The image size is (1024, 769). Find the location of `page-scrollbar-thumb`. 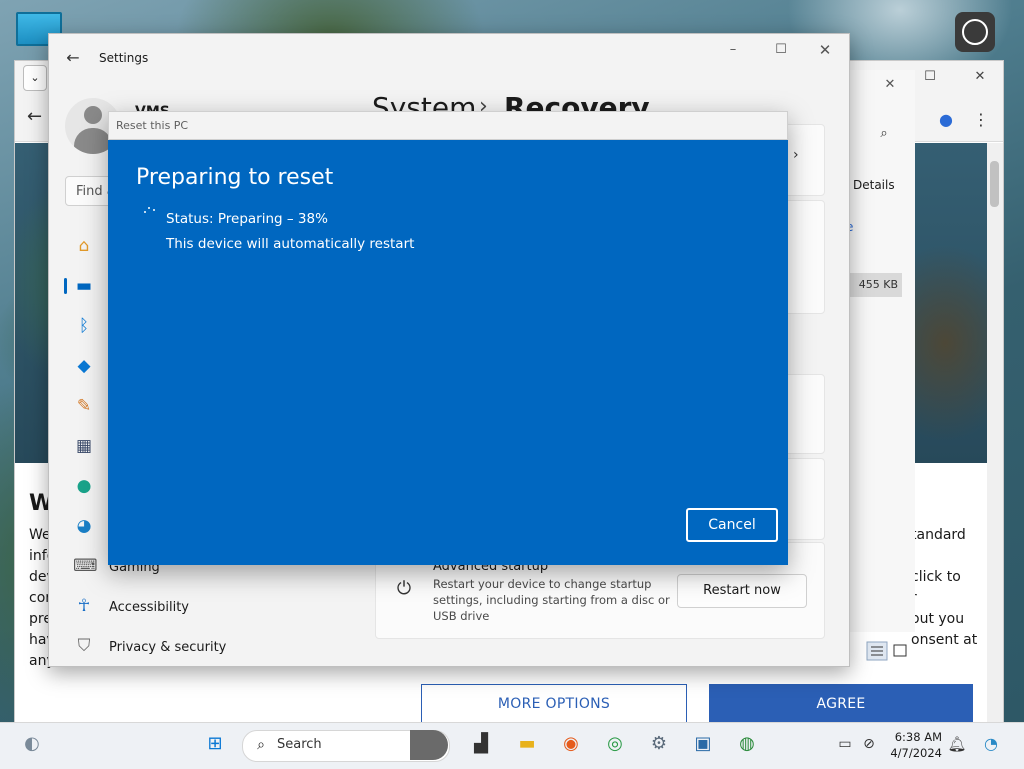

page-scrollbar-thumb is located at coordinates (994, 184).